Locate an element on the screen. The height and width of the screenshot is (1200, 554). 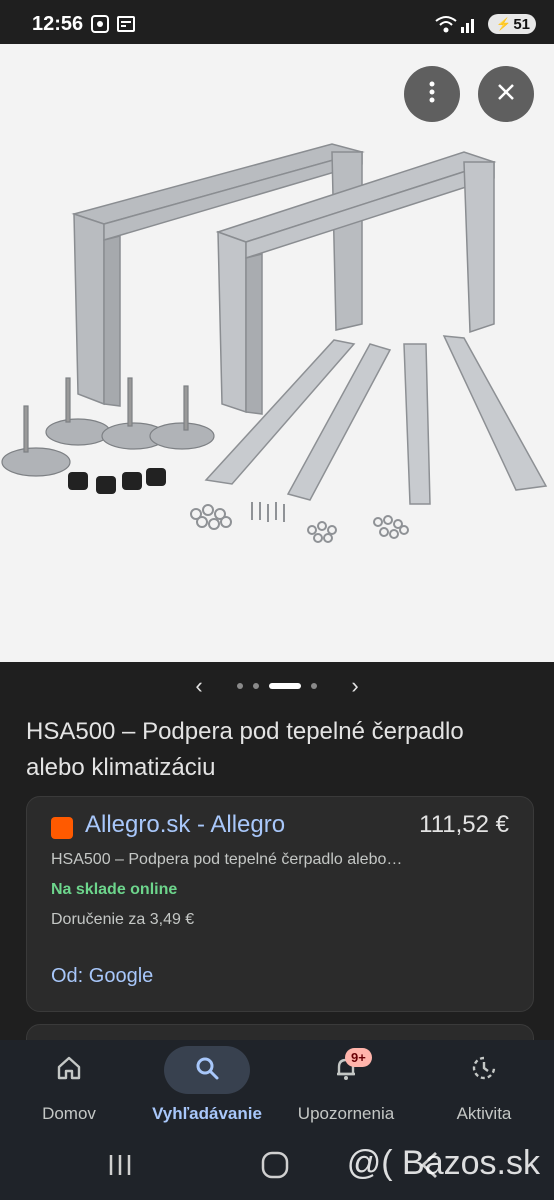
status-time: 12:56 is located at coordinates (58, 24).